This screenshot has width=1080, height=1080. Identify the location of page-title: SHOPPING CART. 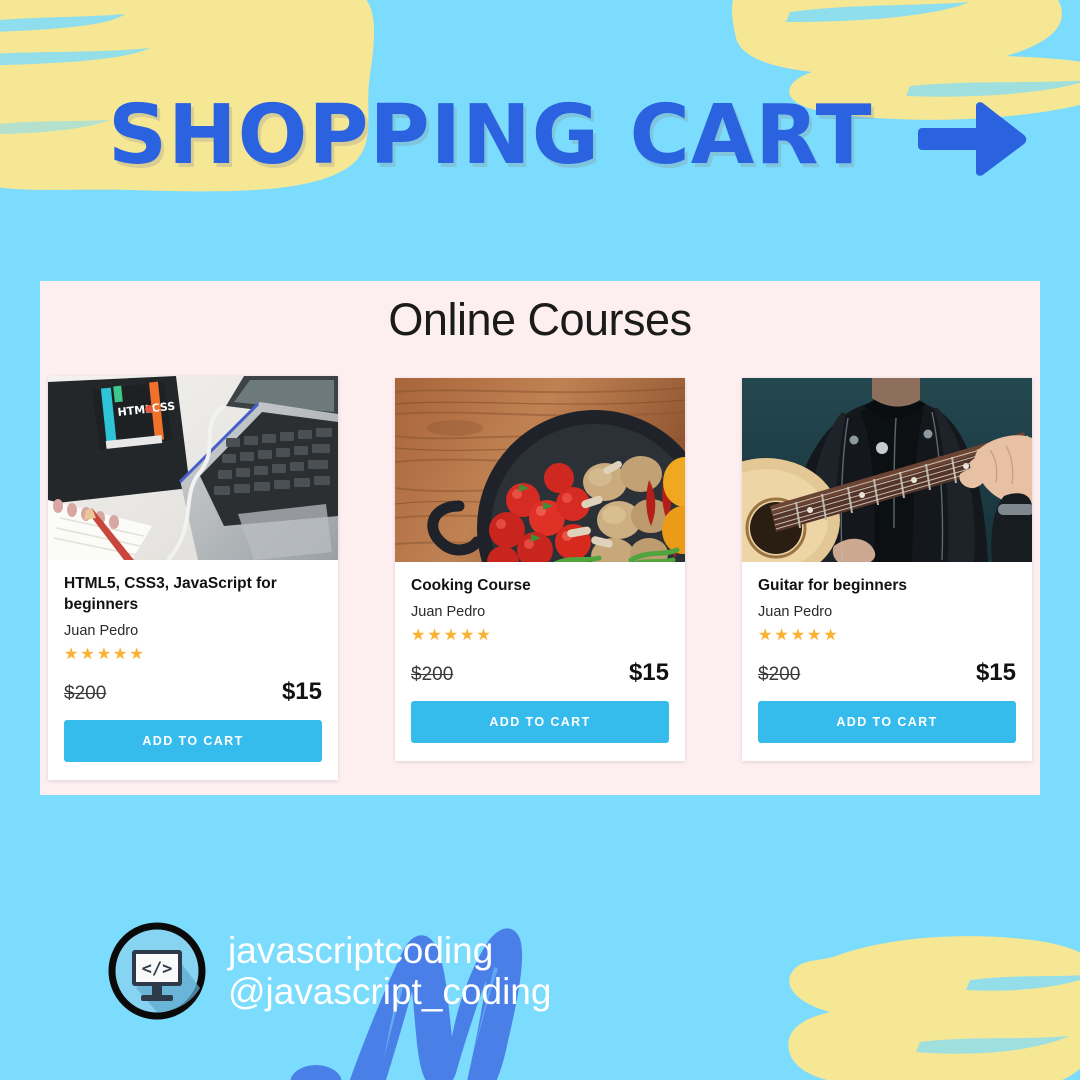
(490, 135).